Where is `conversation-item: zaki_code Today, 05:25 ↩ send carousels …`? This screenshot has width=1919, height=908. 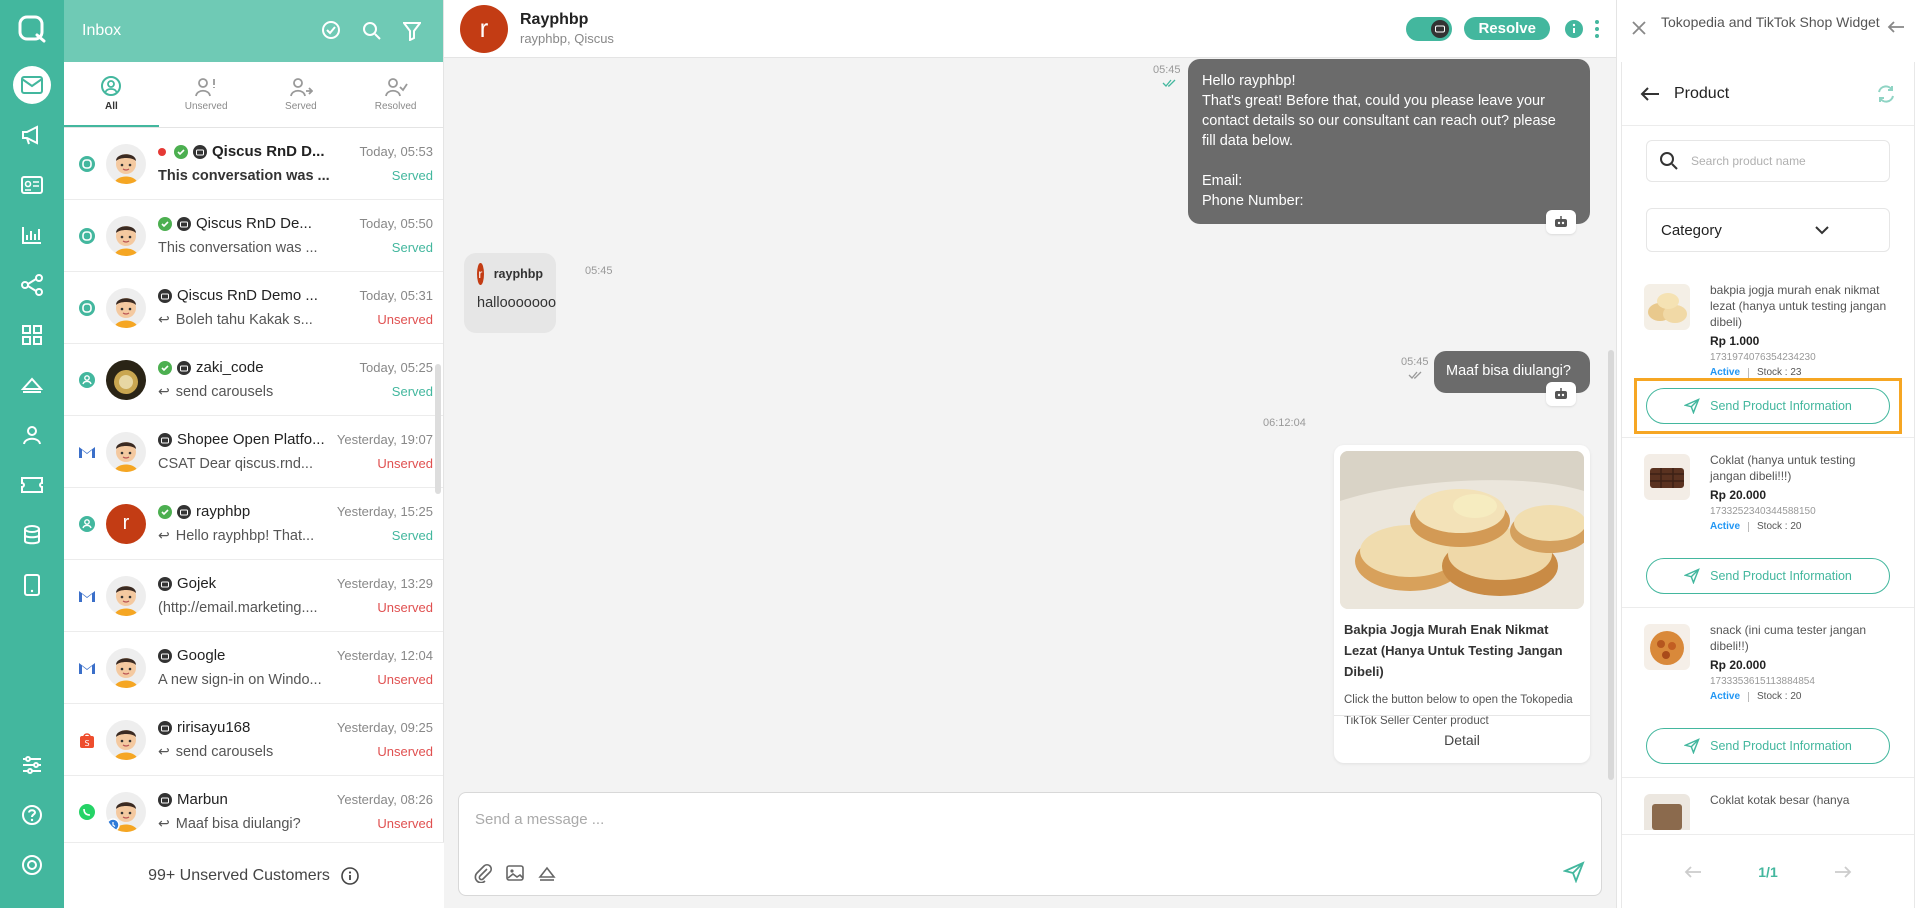 conversation-item: zaki_code Today, 05:25 ↩ send carousels … is located at coordinates (253, 380).